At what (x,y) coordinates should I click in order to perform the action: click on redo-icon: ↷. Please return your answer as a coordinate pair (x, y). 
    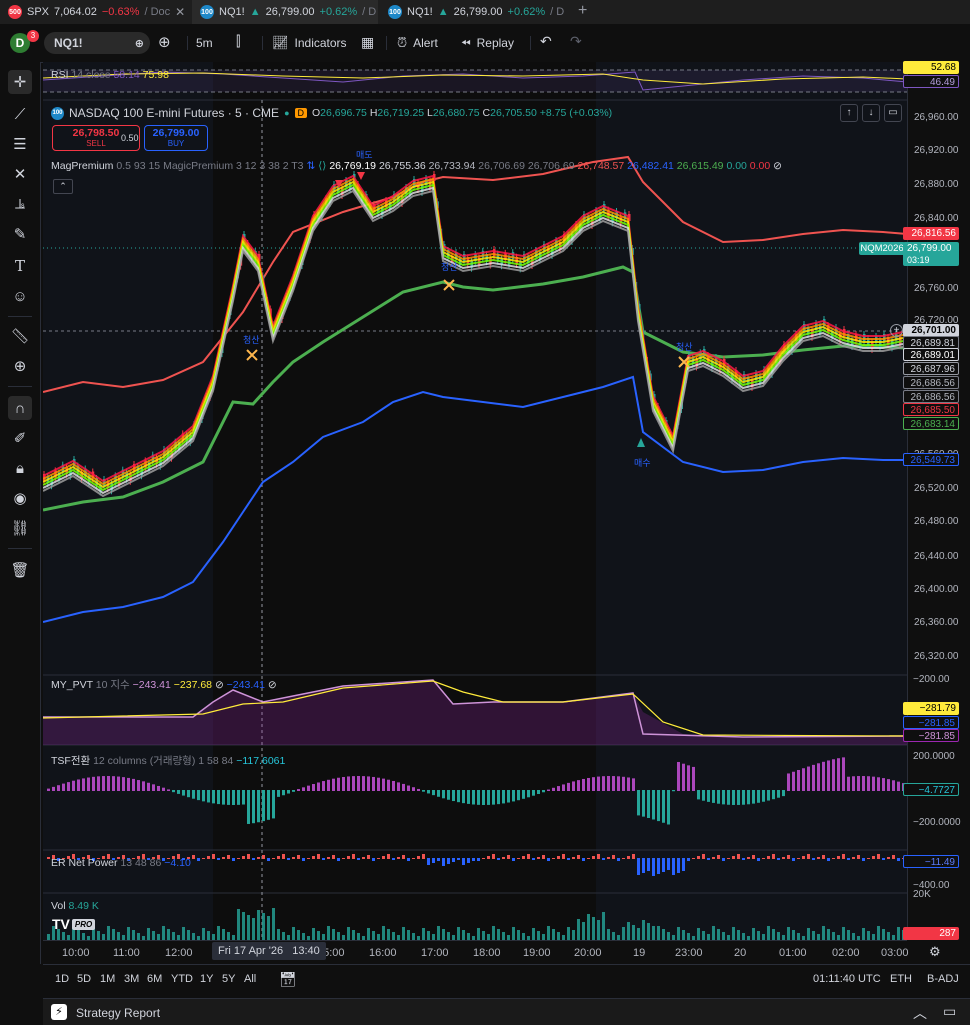
    Looking at the image, I should click on (576, 41).